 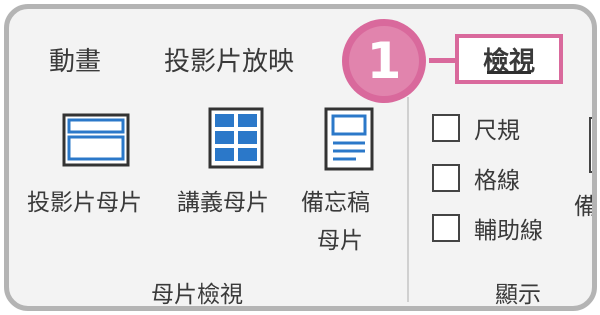 What do you see at coordinates (349, 139) in the screenshot?
I see `notes-master-icon` at bounding box center [349, 139].